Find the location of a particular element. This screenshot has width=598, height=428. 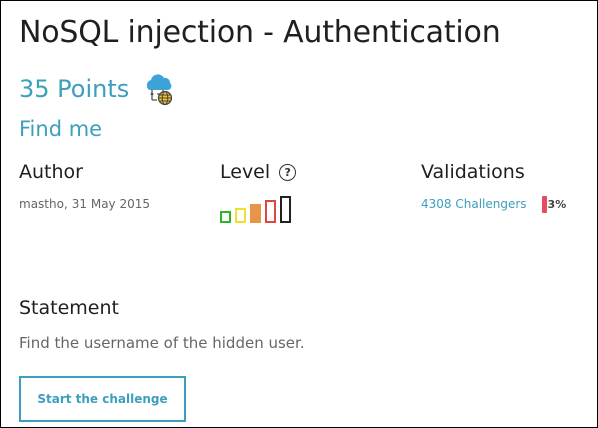

level-label: Level is located at coordinates (245, 172).